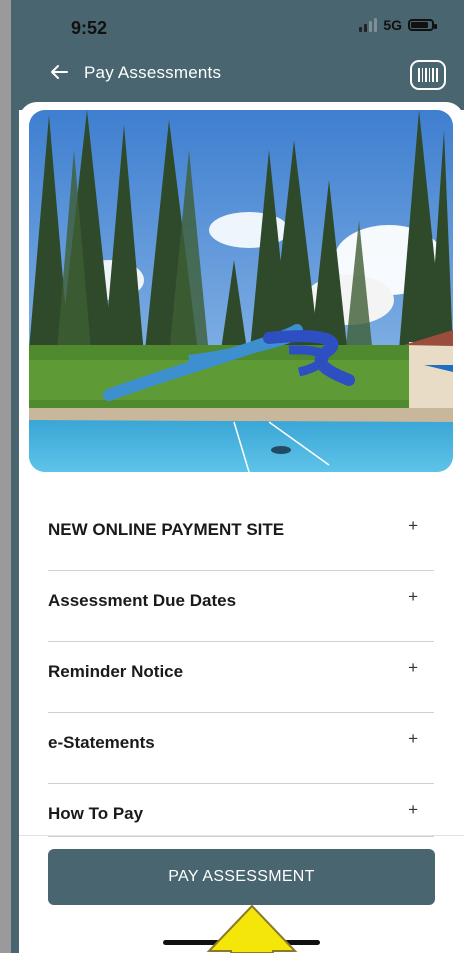  I want to click on accordion-item-assessment-due-dates: Assessment Due Dates +, so click(241, 606).